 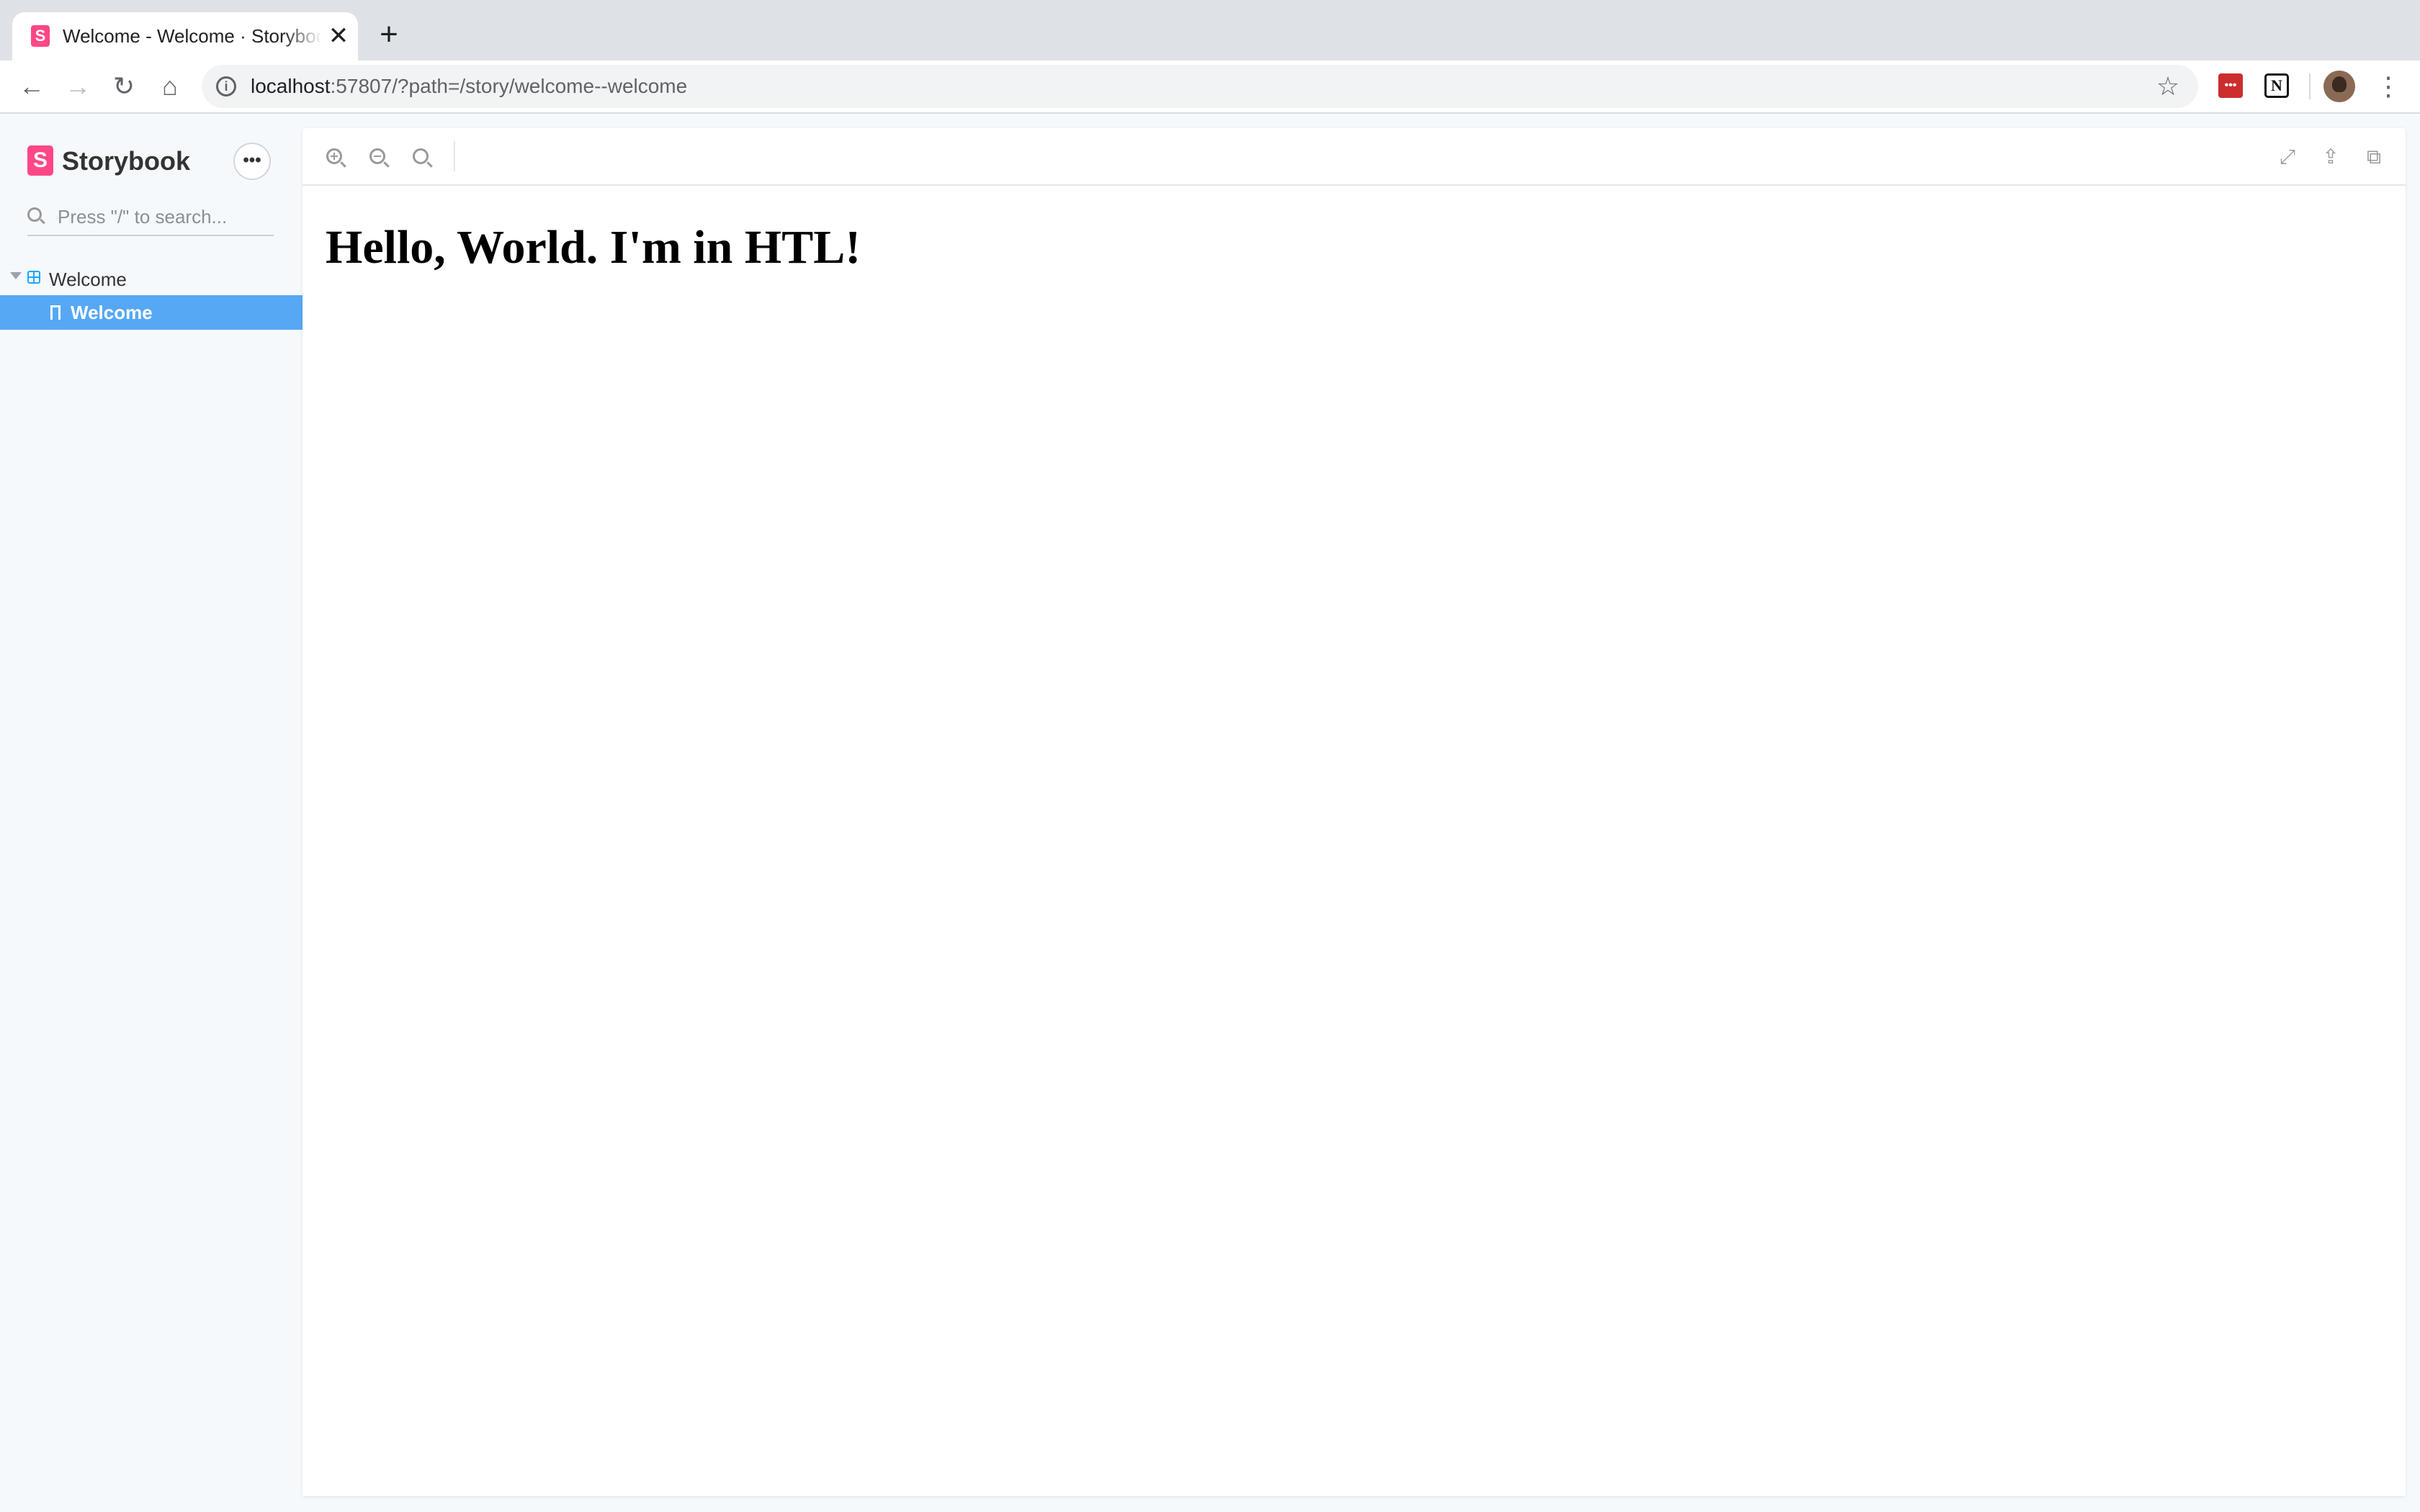 I want to click on profile-avatar, so click(x=2339, y=86).